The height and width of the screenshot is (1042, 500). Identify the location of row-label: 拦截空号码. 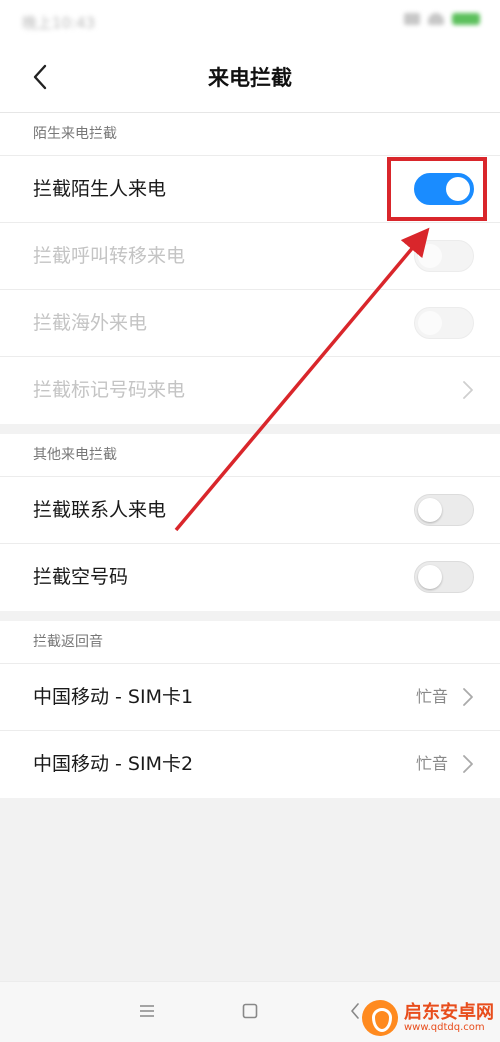
(81, 577).